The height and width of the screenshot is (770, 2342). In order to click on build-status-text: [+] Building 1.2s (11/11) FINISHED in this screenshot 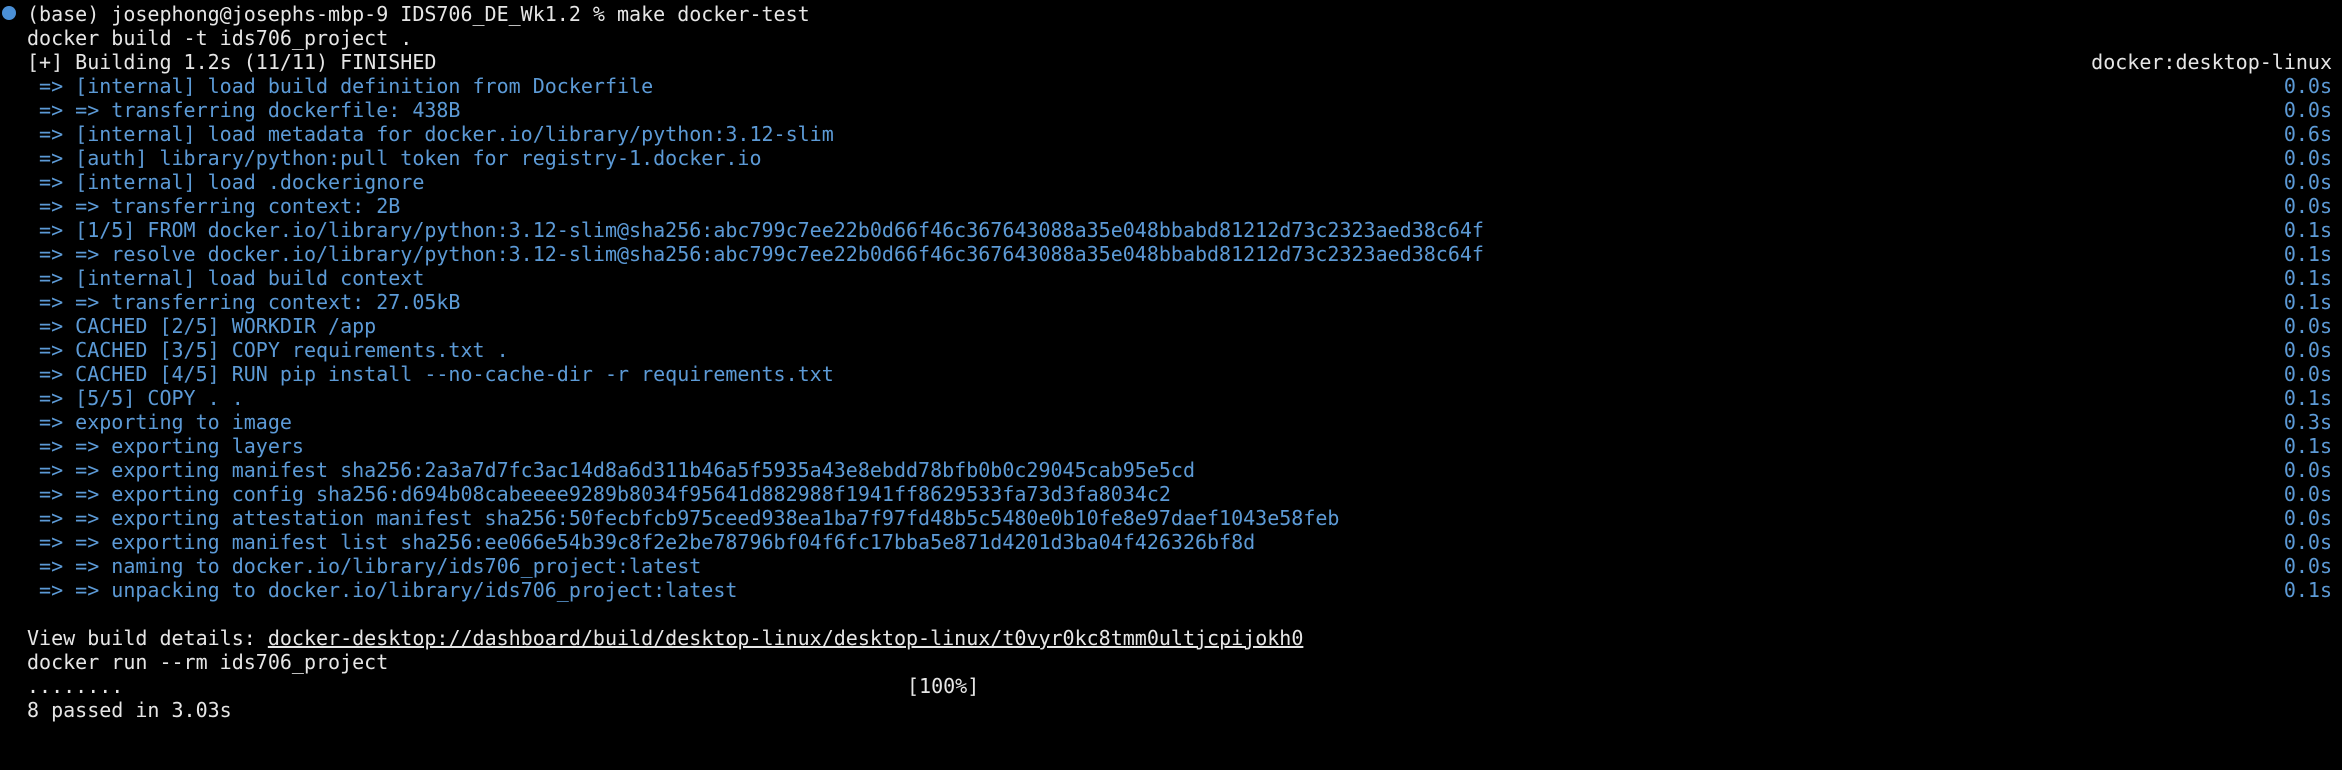, I will do `click(232, 62)`.